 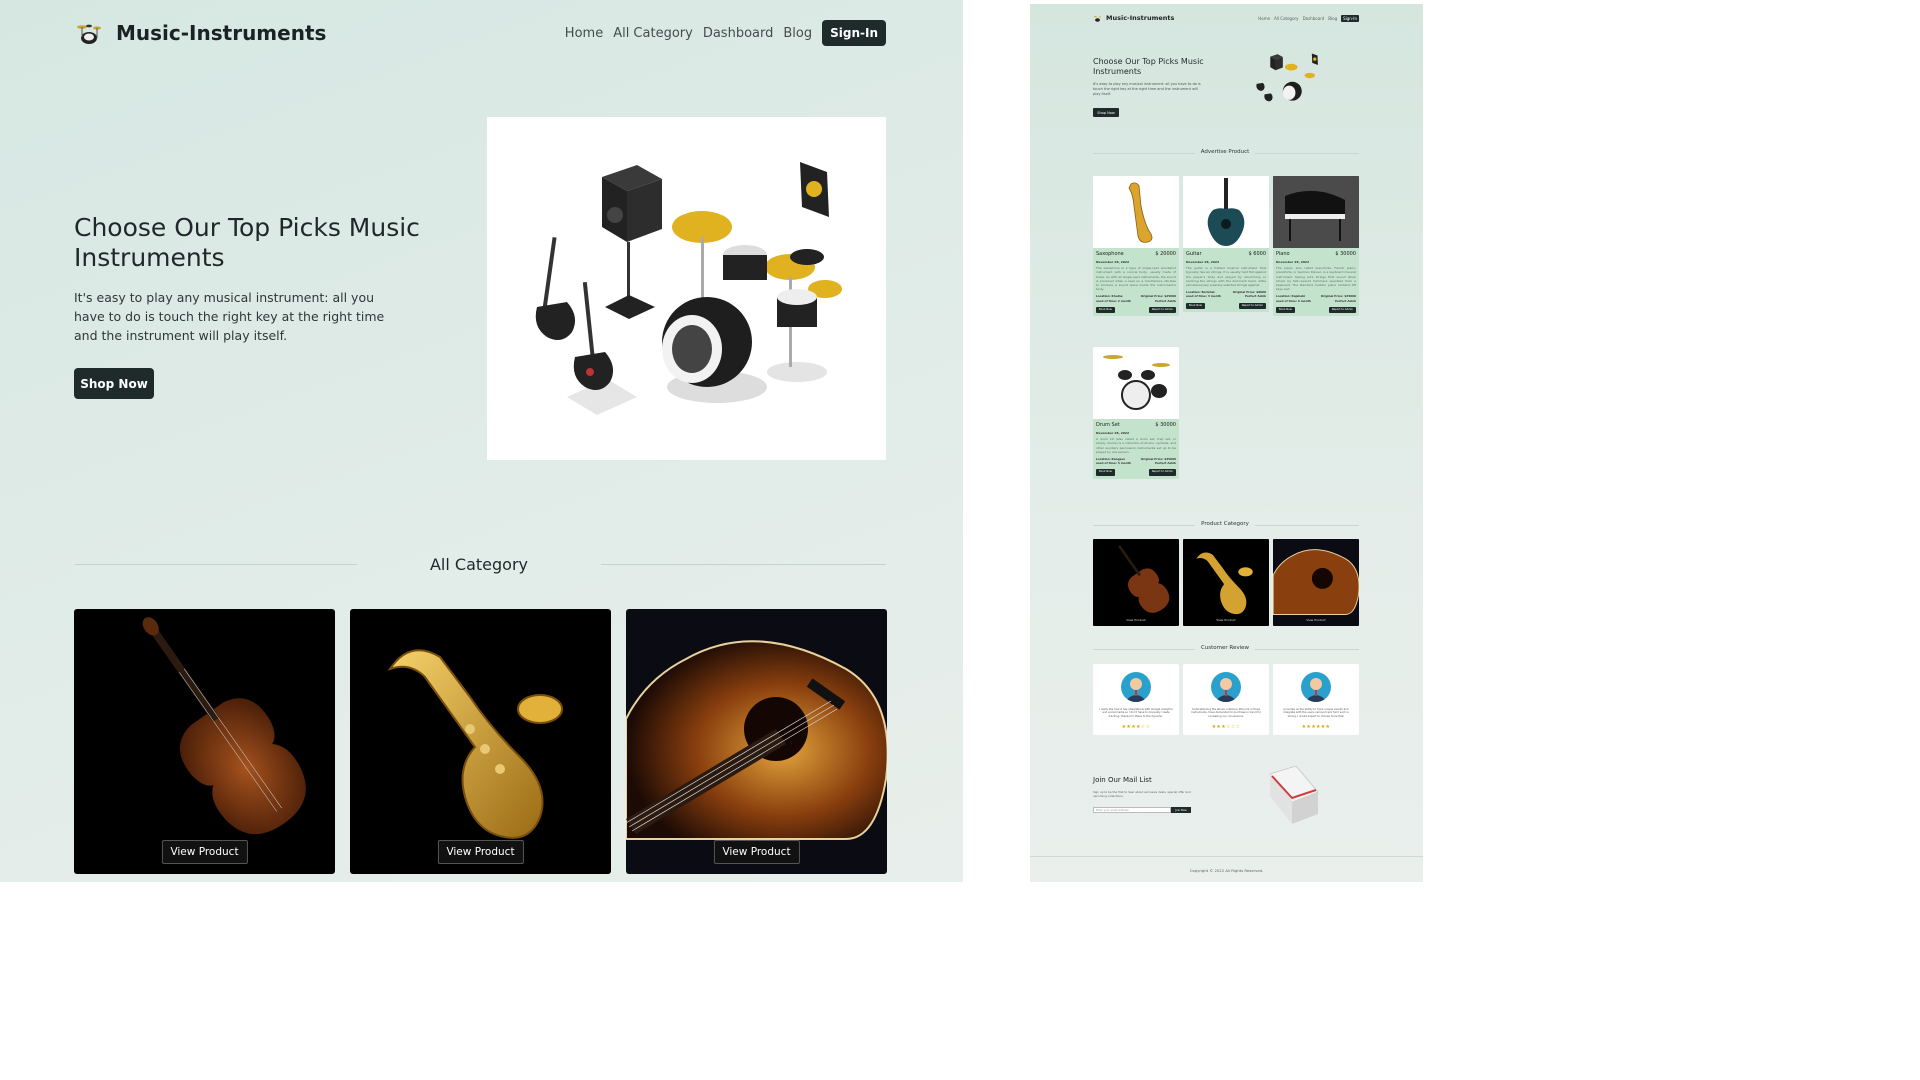 What do you see at coordinates (215, 564) in the screenshot?
I see `section-divider-left` at bounding box center [215, 564].